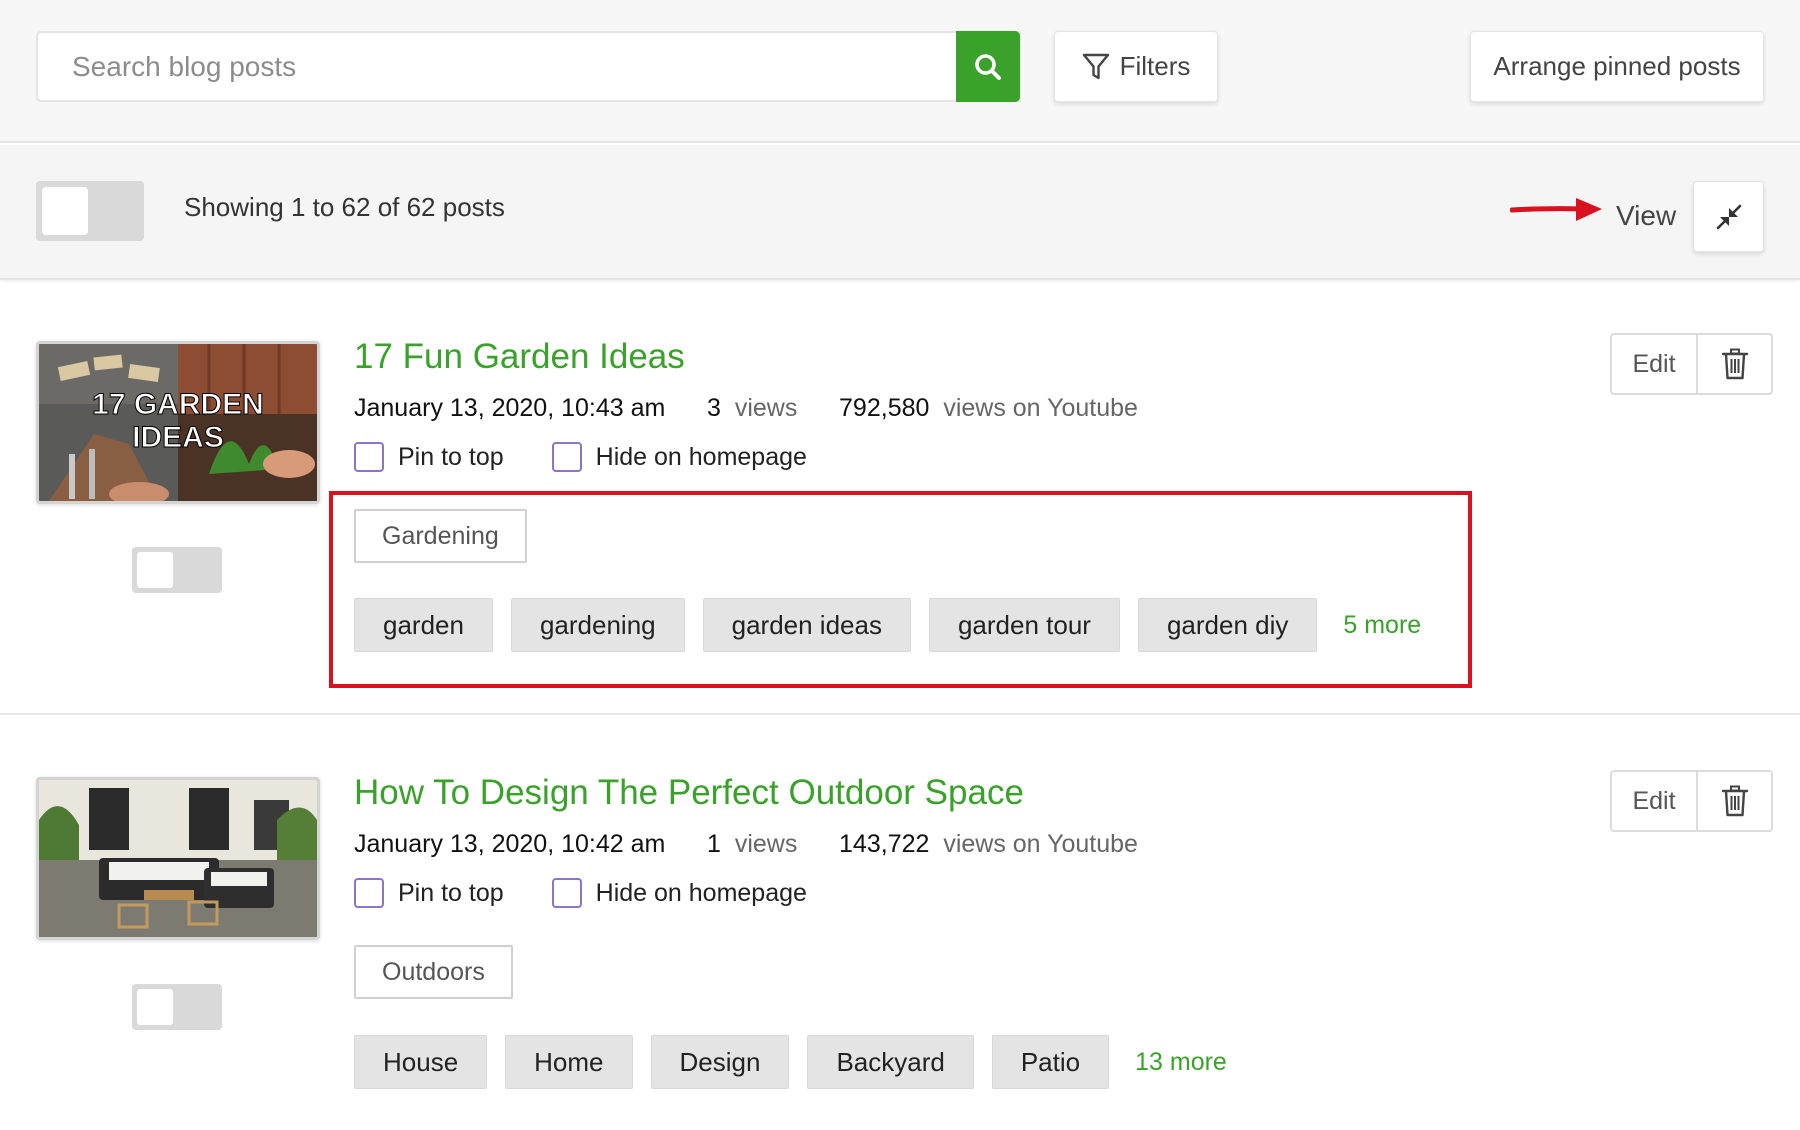 This screenshot has width=1800, height=1130. I want to click on arrange-pinned-posts-button: Arrange pinned posts, so click(1617, 66).